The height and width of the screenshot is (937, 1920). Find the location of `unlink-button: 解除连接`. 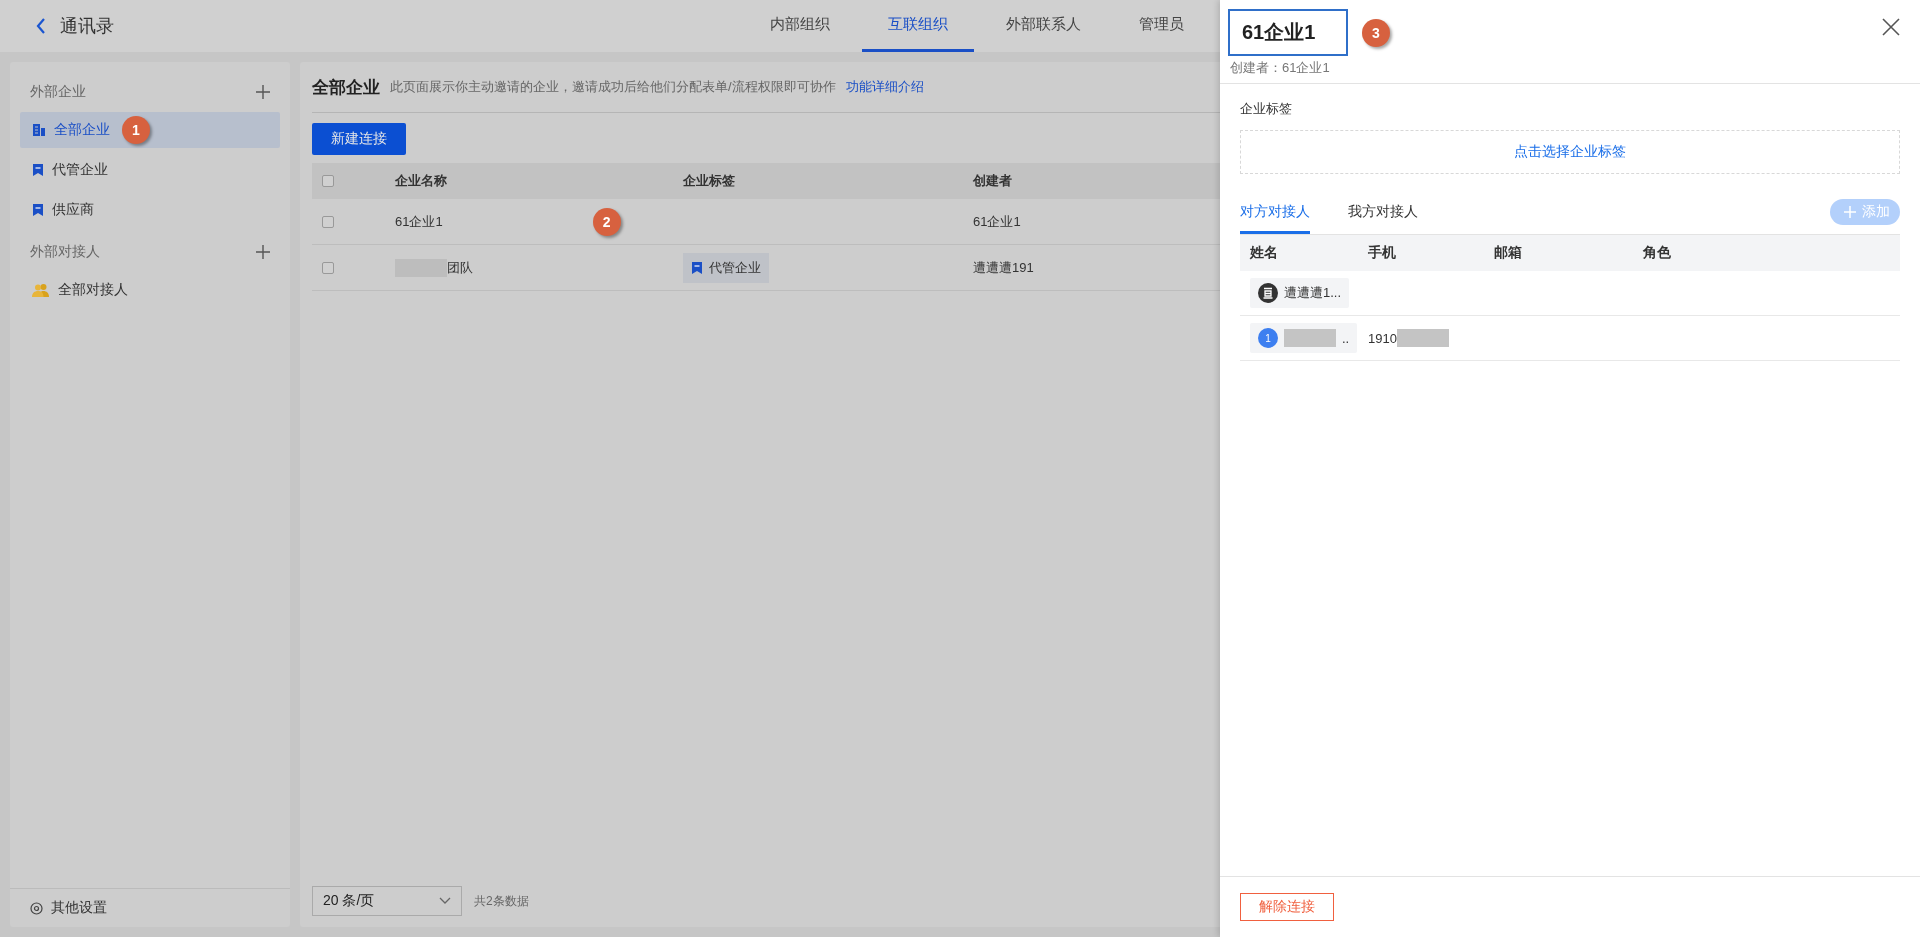

unlink-button: 解除连接 is located at coordinates (1287, 907).